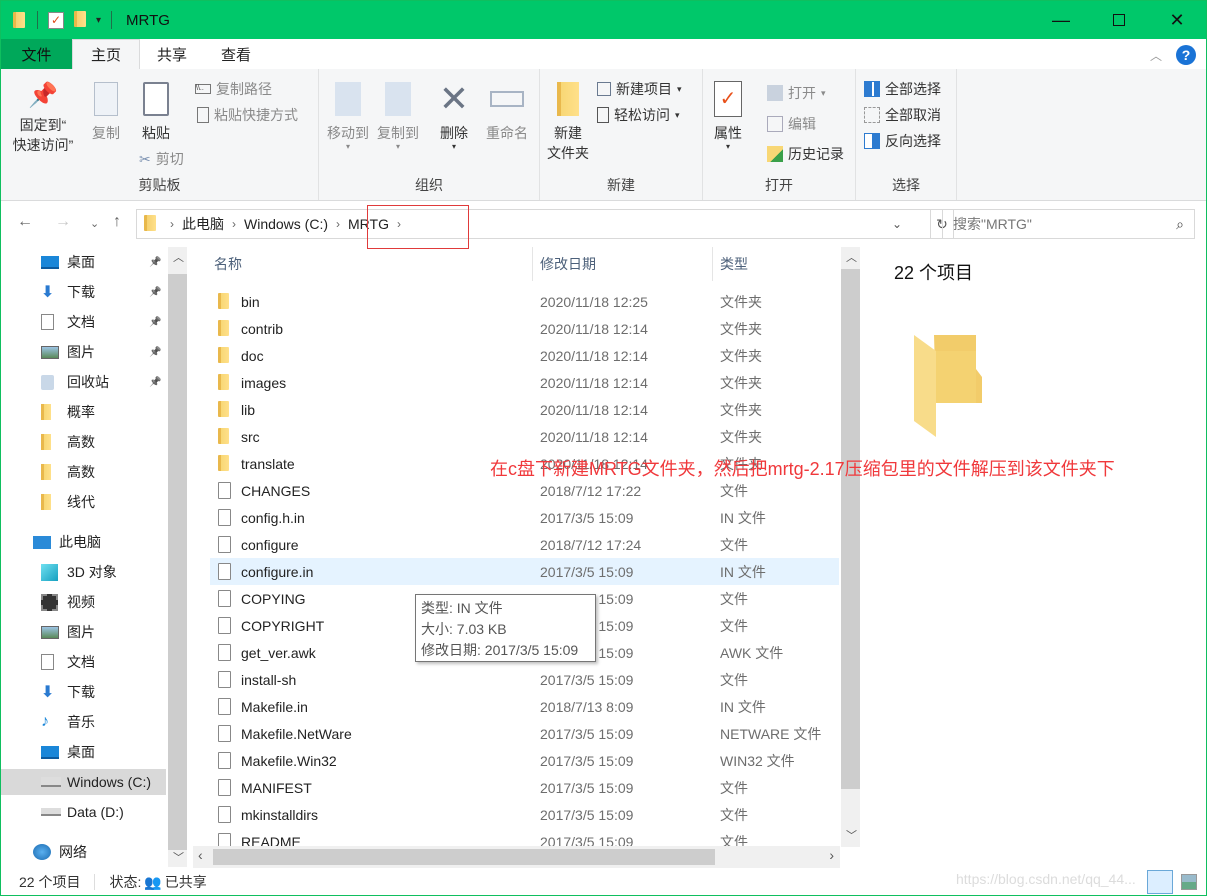 This screenshot has width=1207, height=896. I want to click on sidebar-item-pc: Windows (C:), so click(83, 782).